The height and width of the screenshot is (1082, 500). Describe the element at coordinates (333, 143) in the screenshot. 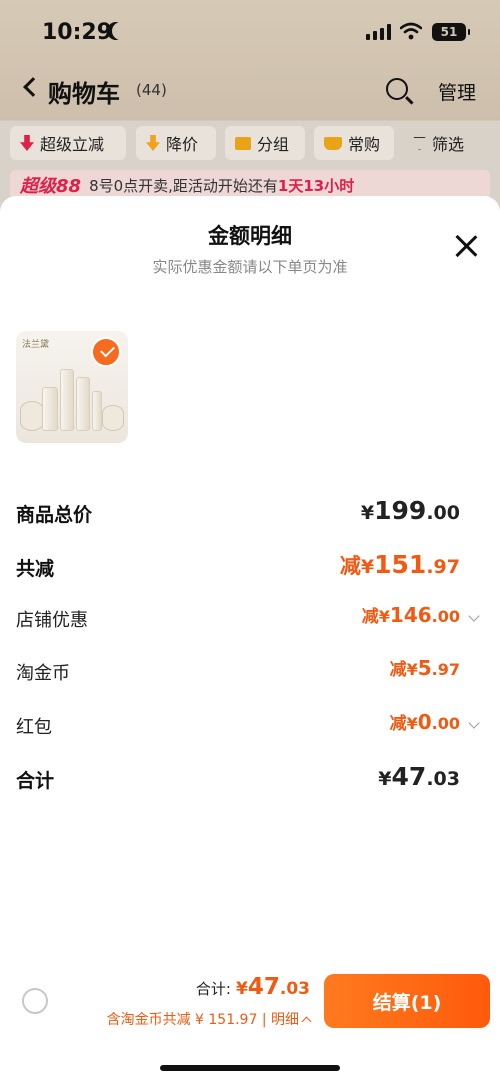

I see `cart-icon` at that location.